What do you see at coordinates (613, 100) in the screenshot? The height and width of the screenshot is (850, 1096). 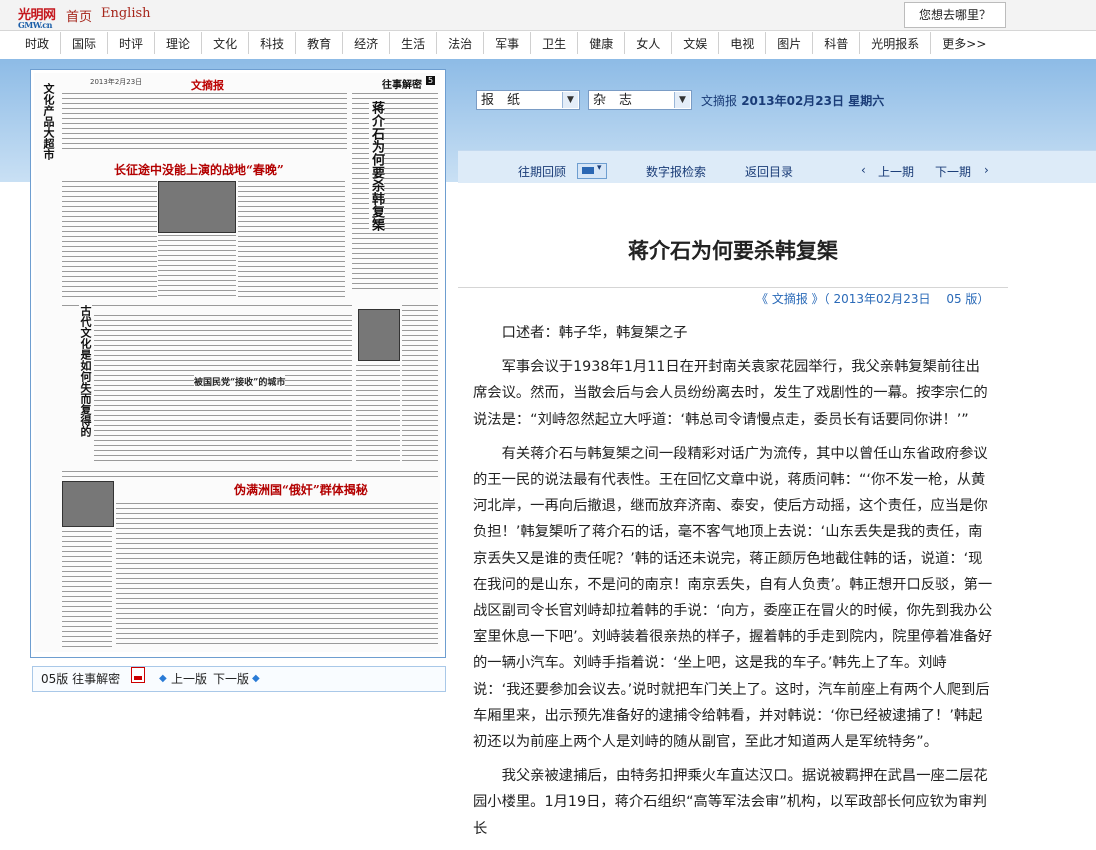 I see `magazine-select-value: 杂 志` at bounding box center [613, 100].